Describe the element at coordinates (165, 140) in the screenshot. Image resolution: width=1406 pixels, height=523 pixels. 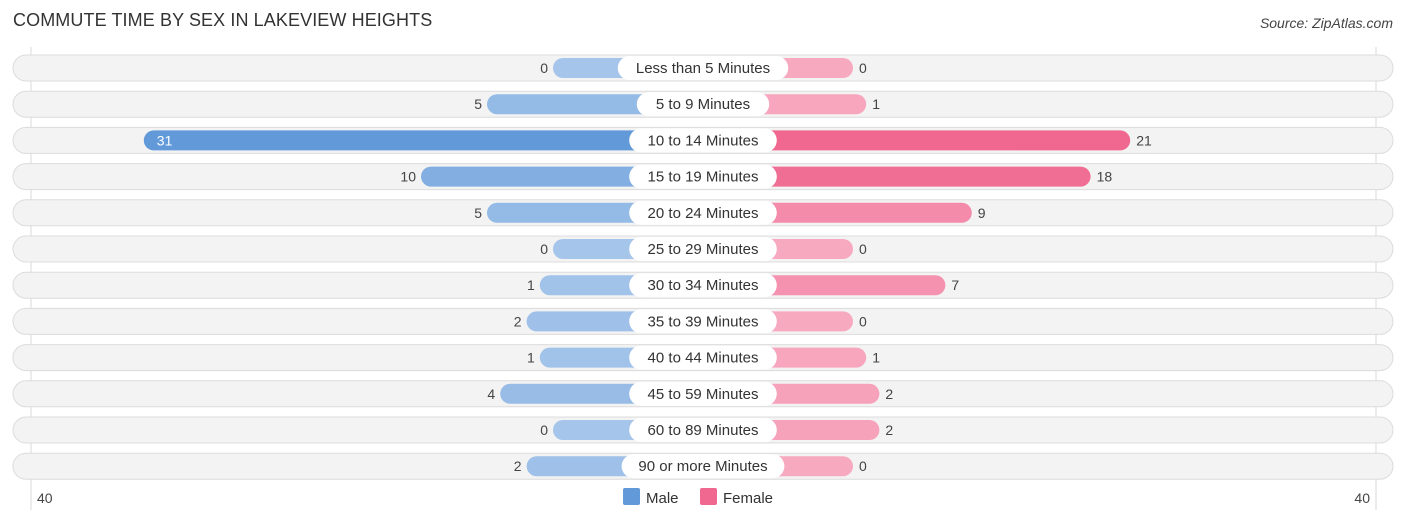
I see `value-label-male: 31` at that location.